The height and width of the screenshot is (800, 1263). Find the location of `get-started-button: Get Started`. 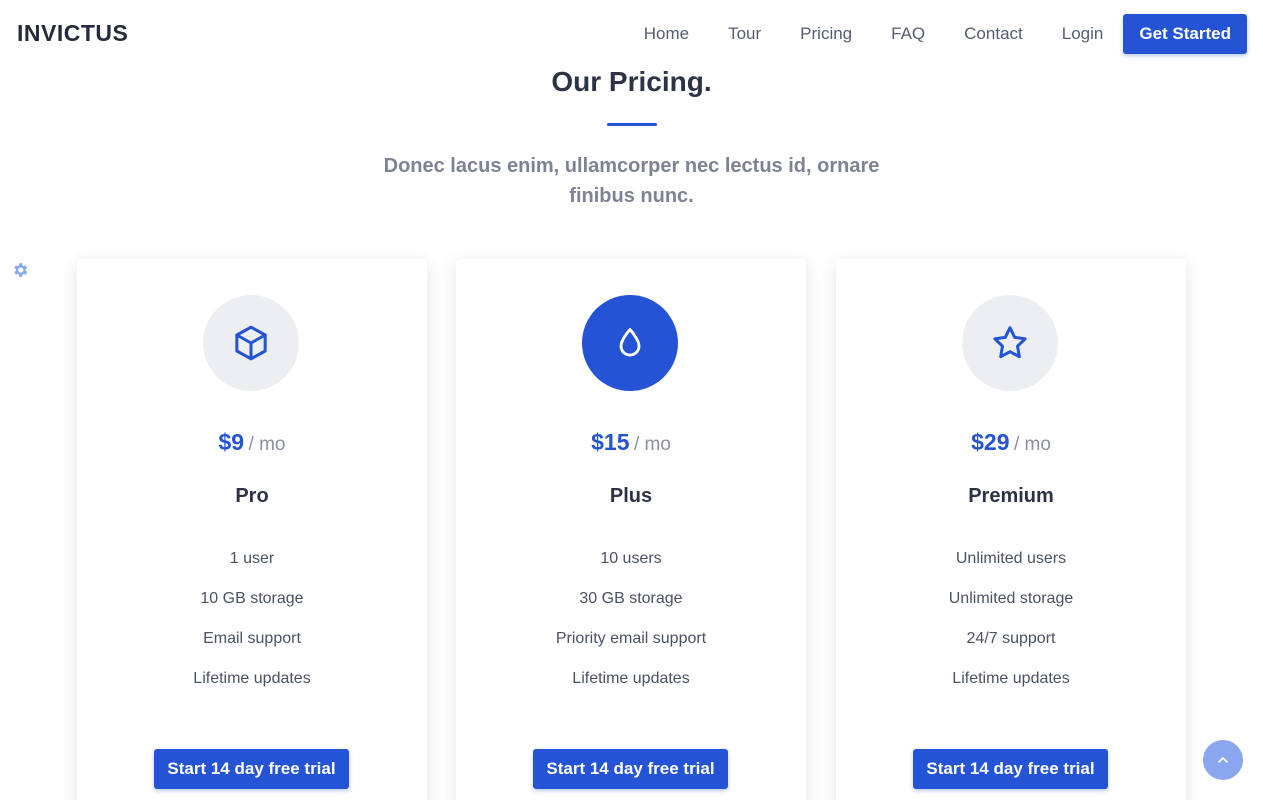

get-started-button: Get Started is located at coordinates (1185, 34).